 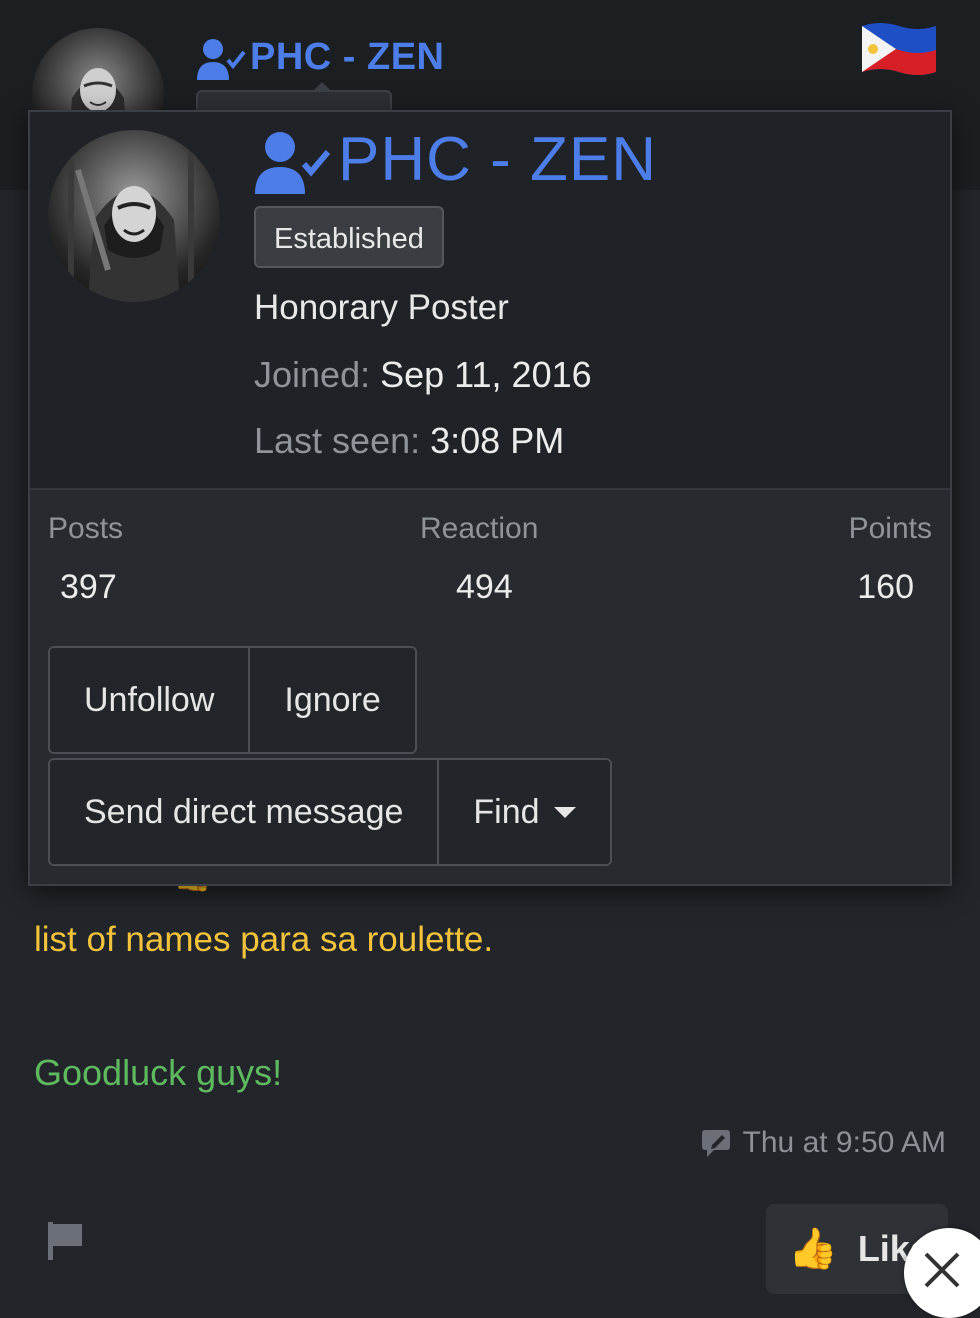 I want to click on close-icon, so click(x=942, y=1270).